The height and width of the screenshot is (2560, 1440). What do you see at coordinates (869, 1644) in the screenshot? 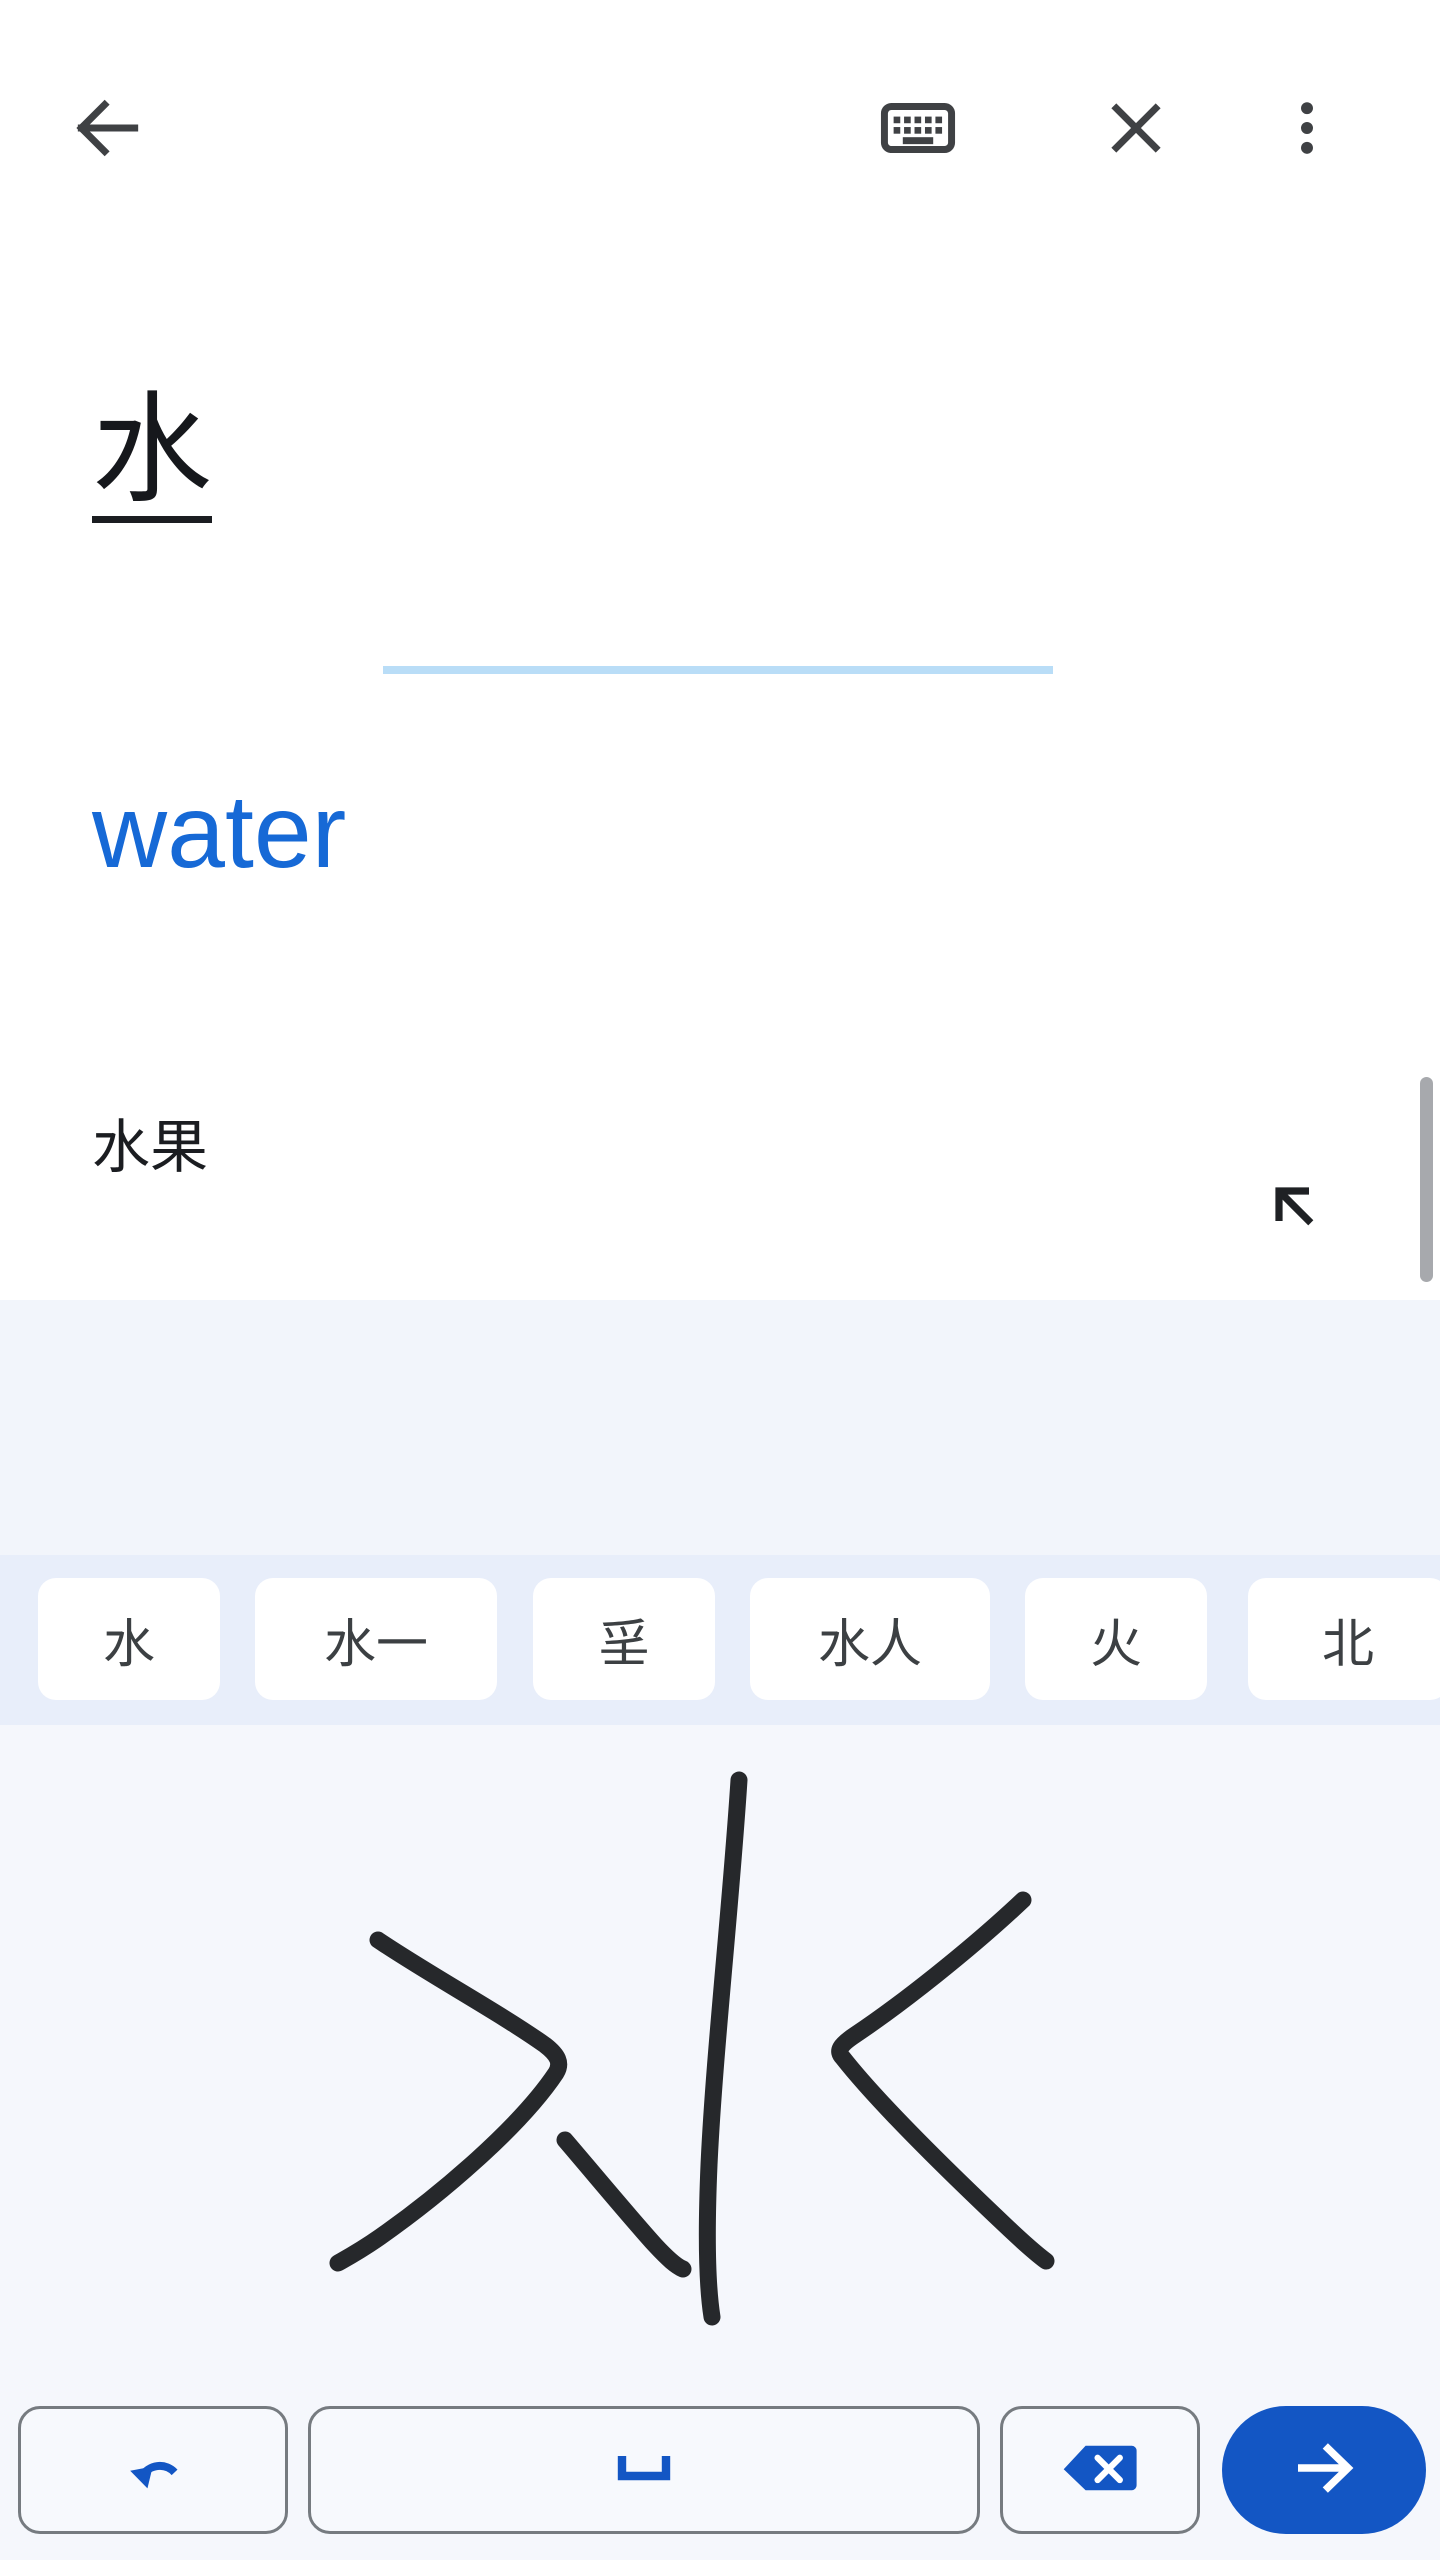
I see `candidate-label: 水人` at bounding box center [869, 1644].